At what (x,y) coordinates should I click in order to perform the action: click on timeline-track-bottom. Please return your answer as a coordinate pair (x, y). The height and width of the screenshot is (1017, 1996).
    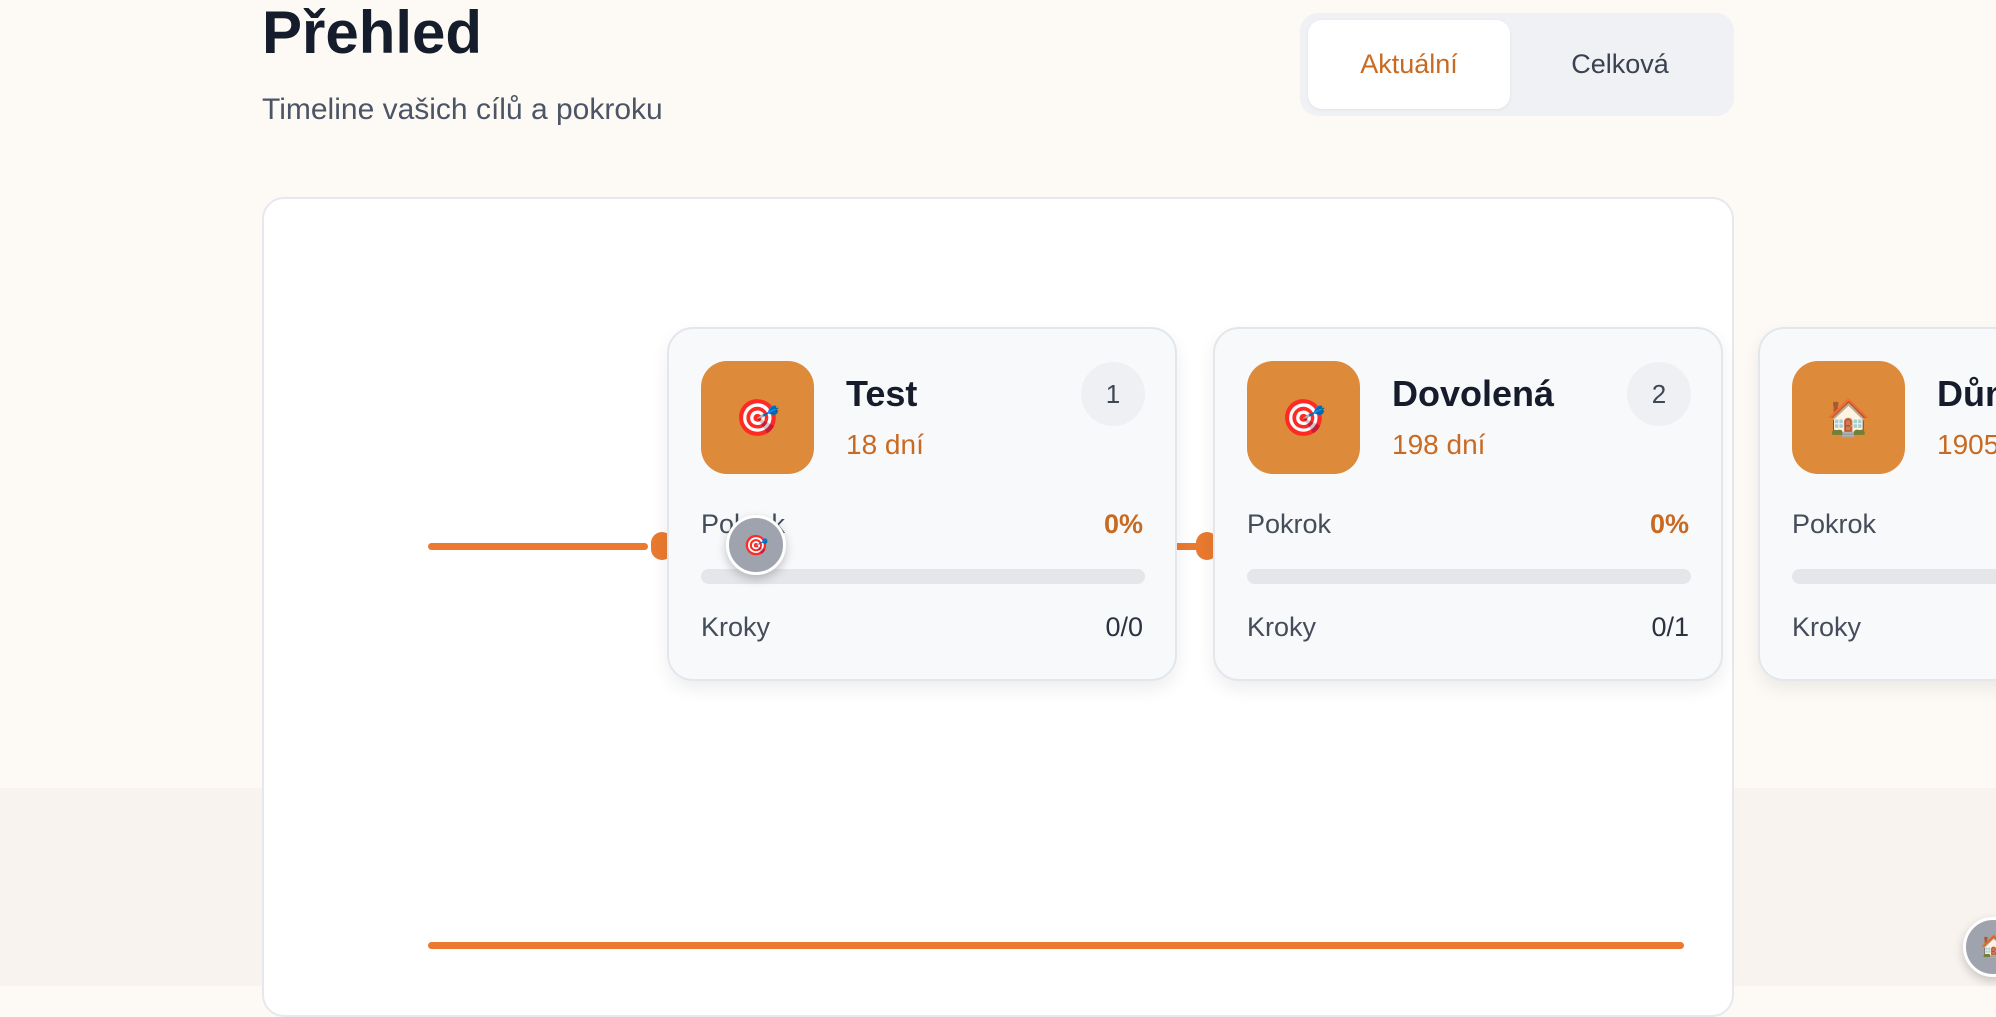
    Looking at the image, I should click on (1056, 945).